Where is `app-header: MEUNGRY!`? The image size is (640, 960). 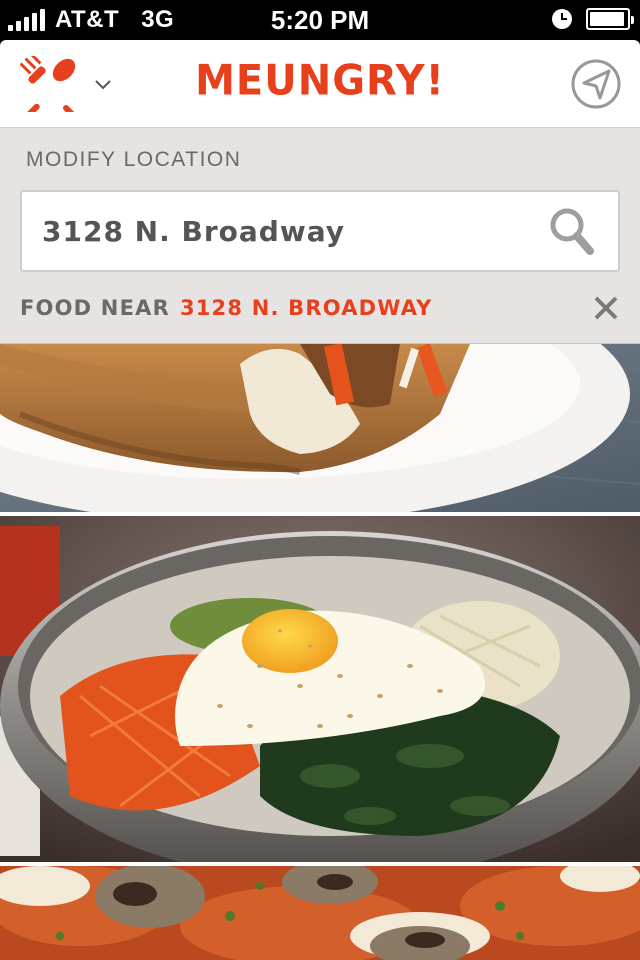 app-header: MEUNGRY! is located at coordinates (320, 84).